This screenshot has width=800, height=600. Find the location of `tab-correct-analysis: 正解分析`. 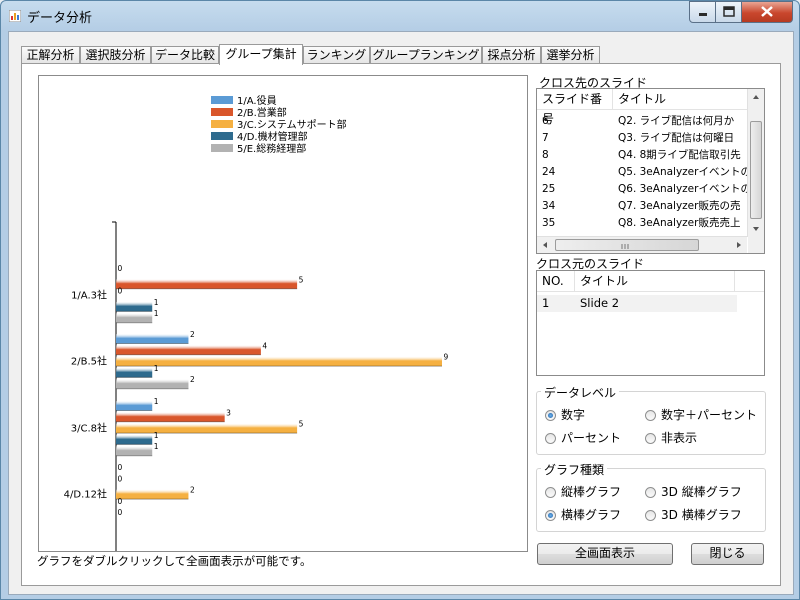

tab-correct-analysis: 正解分析 is located at coordinates (50, 55).